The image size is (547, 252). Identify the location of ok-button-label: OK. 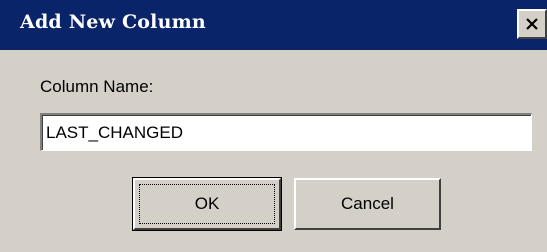
(207, 203).